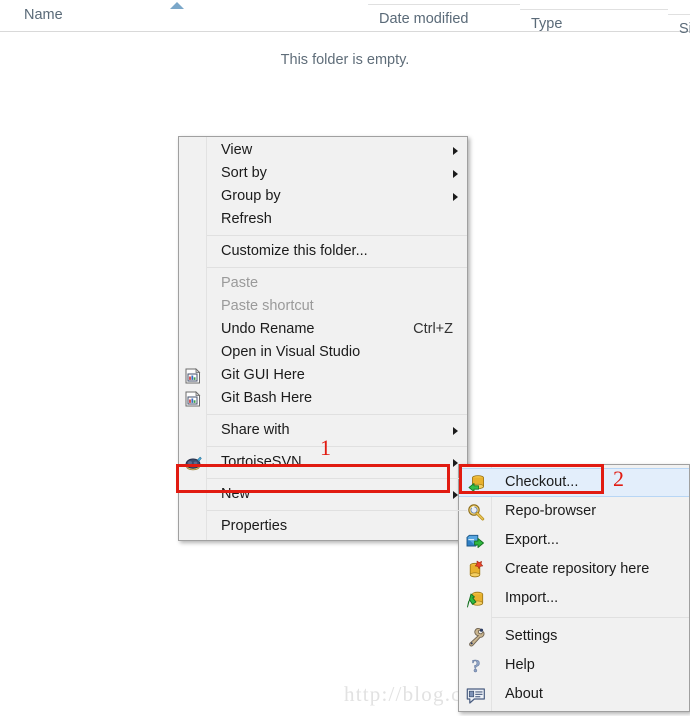 The image size is (690, 716). I want to click on menu-item-properties-label: Properties, so click(254, 526).